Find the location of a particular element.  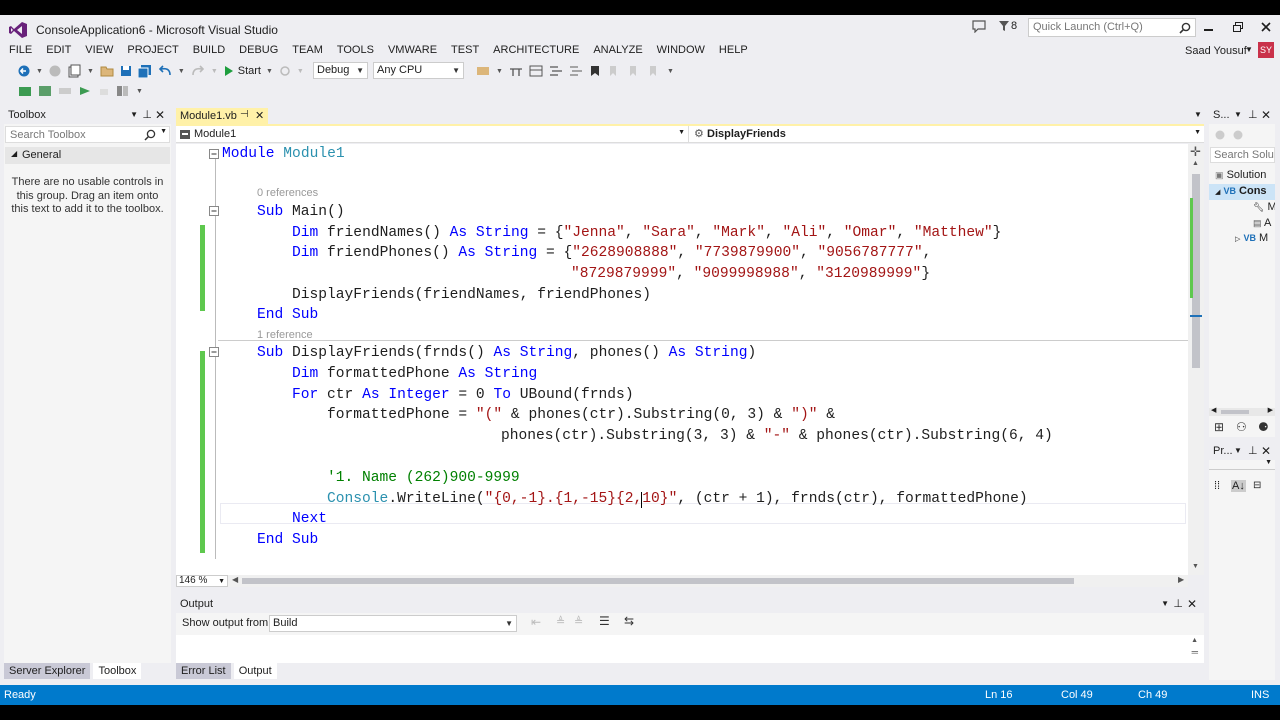

tree-item-app-config: ▤ A is located at coordinates (1242, 224).